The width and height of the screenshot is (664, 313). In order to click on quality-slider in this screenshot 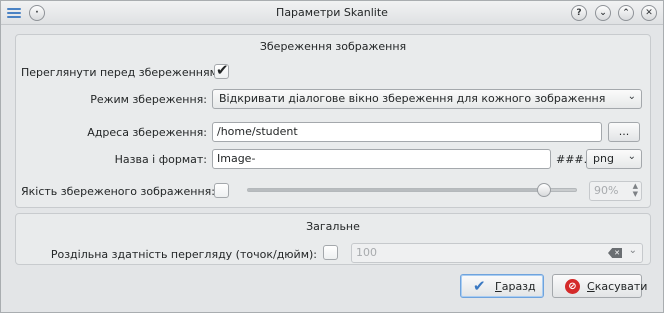, I will do `click(412, 190)`.